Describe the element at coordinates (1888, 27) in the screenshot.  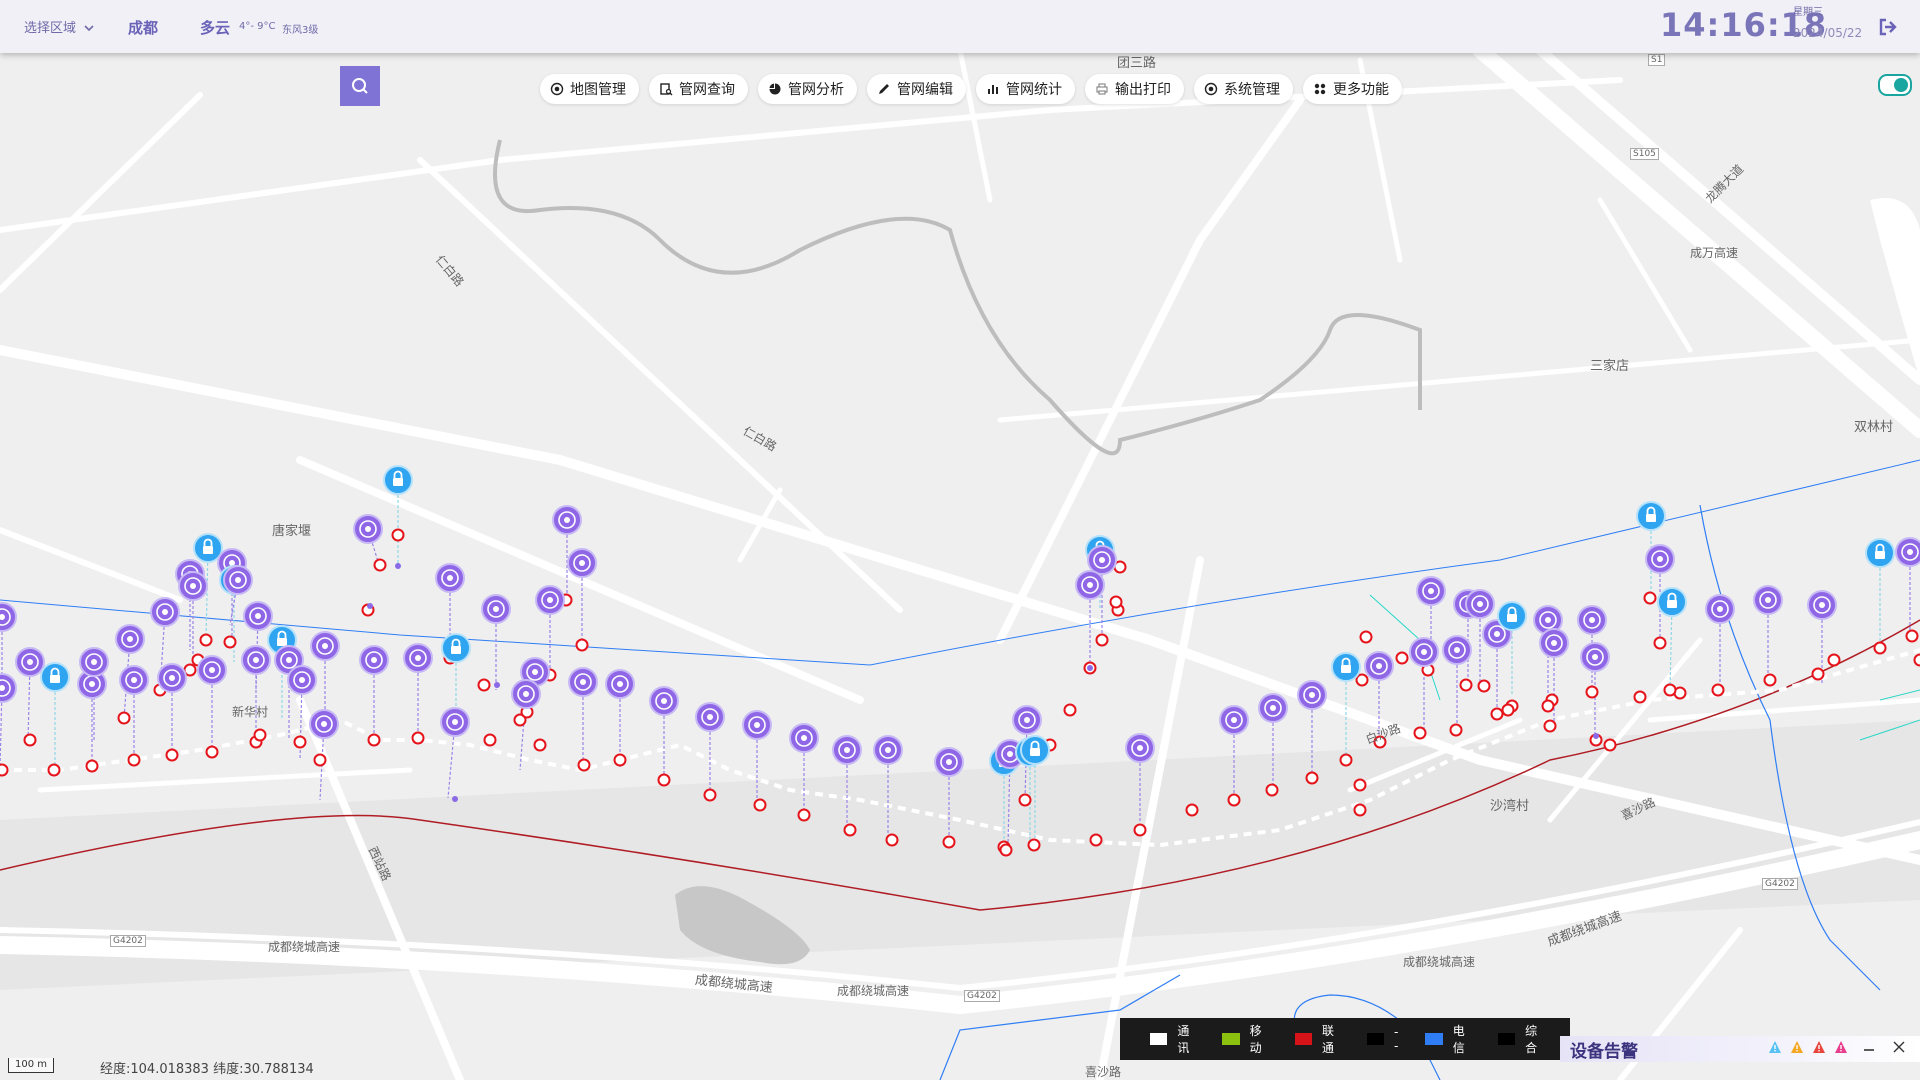
I see `logout-icon` at that location.